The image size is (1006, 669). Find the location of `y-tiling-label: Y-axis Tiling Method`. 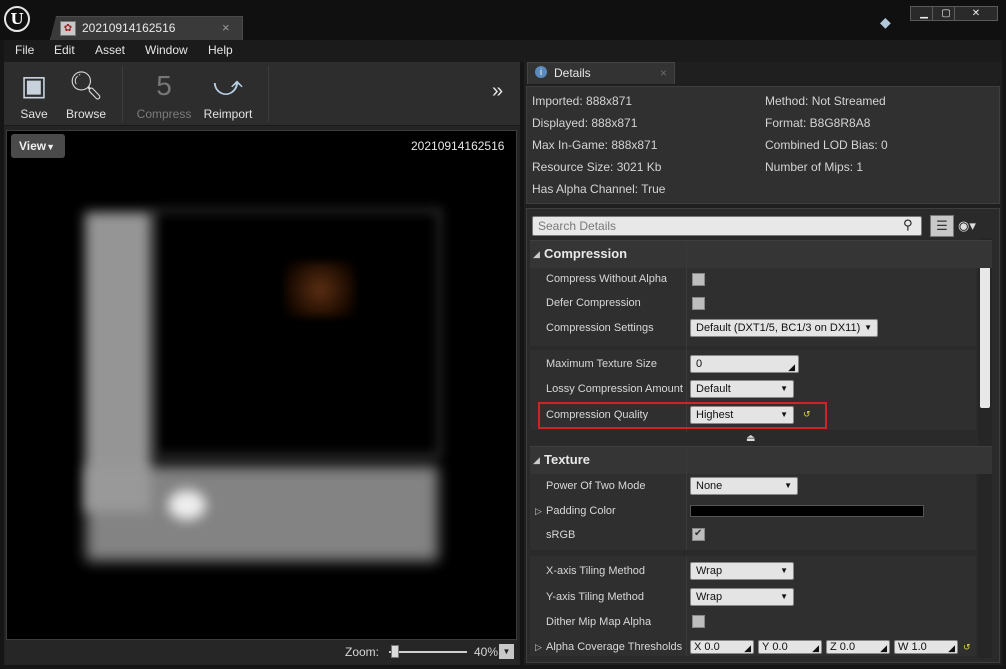

y-tiling-label: Y-axis Tiling Method is located at coordinates (595, 597).